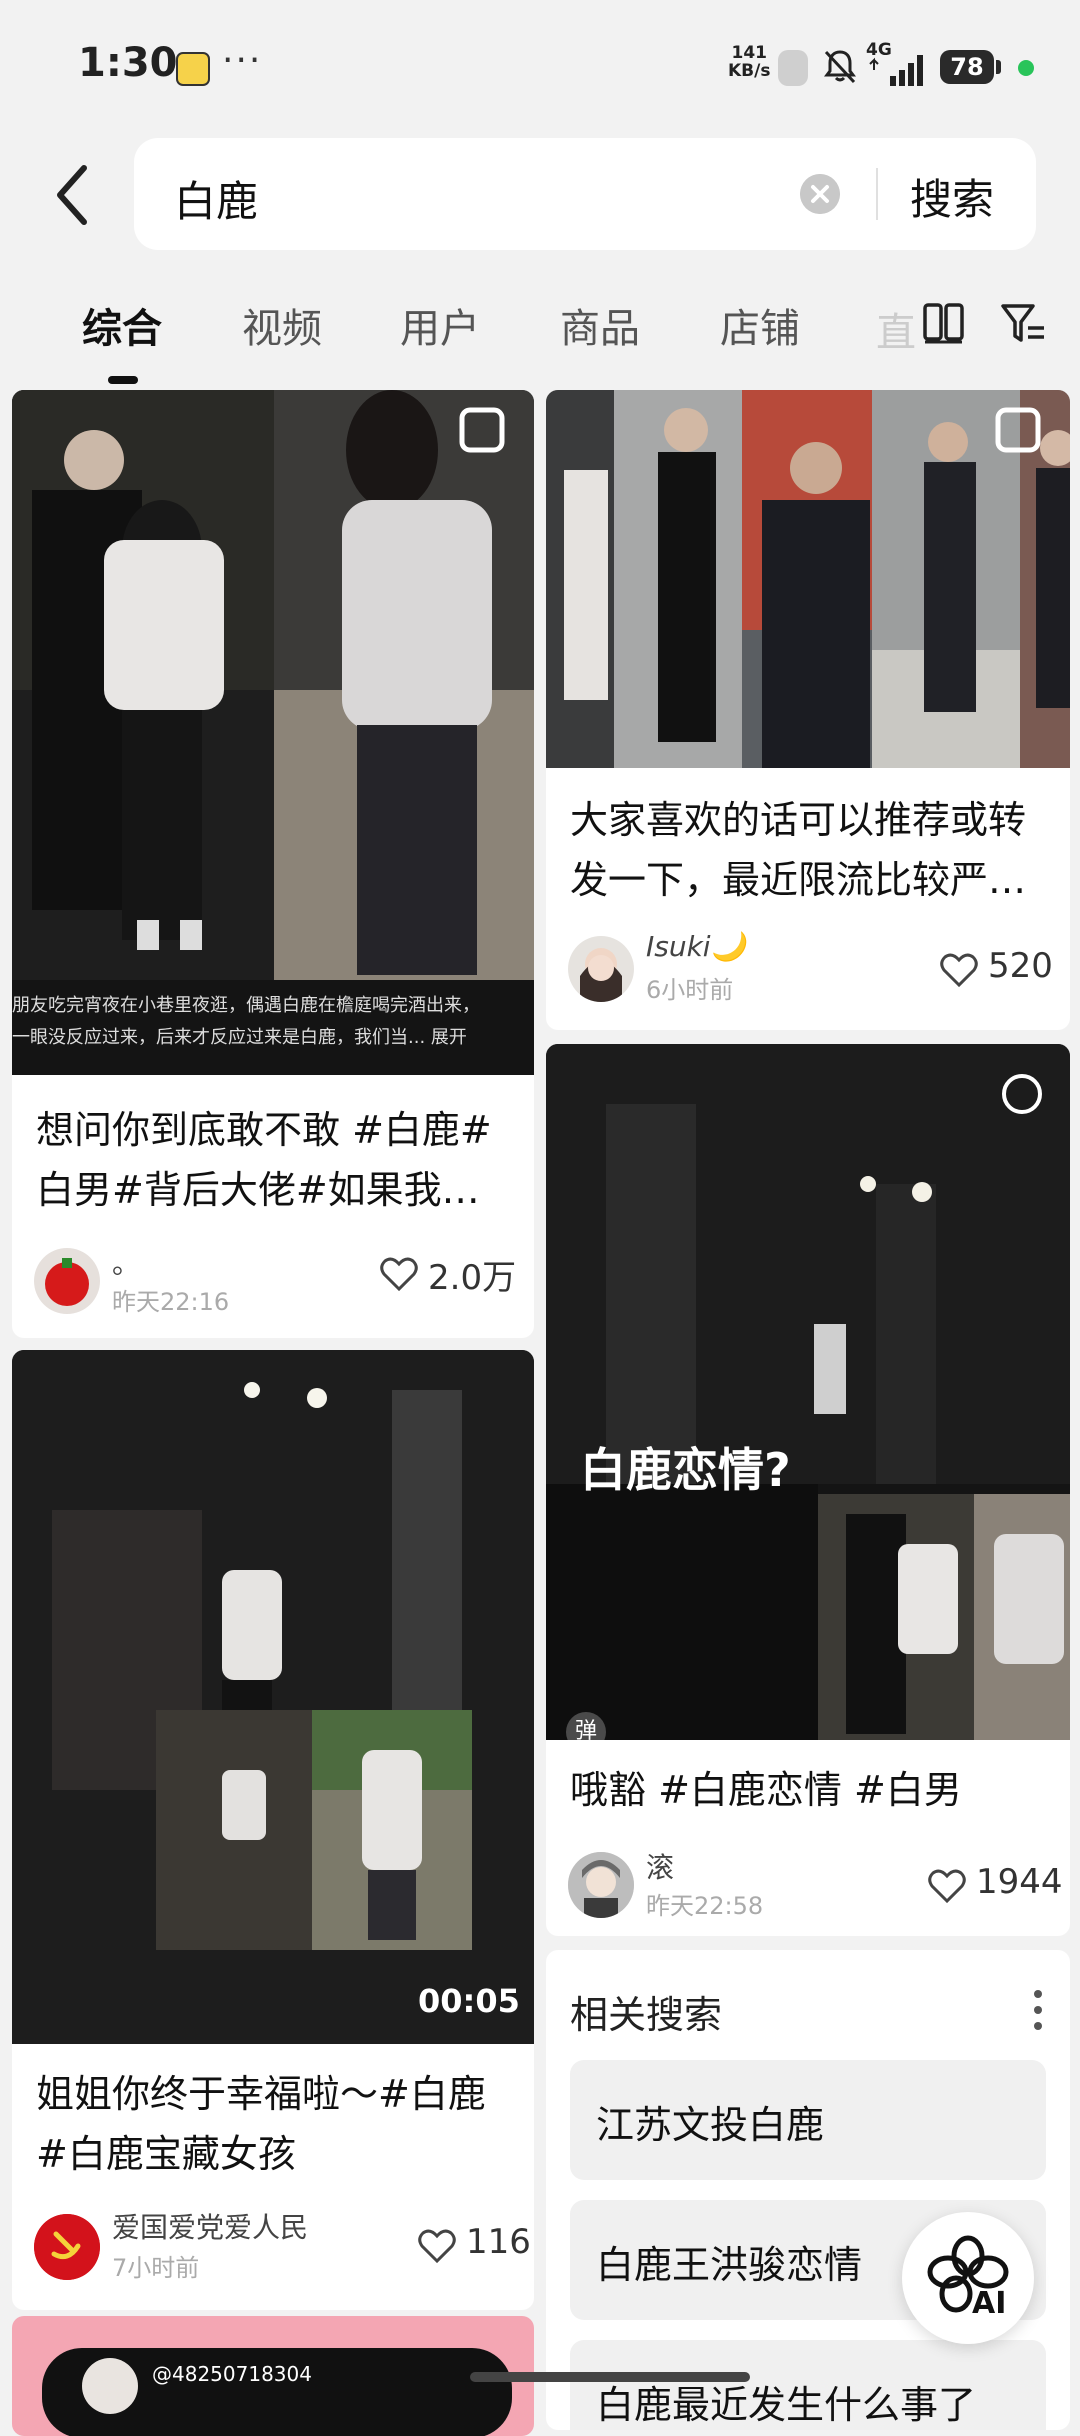 The image size is (1080, 2436). What do you see at coordinates (749, 71) in the screenshot?
I see `network-speed-unit: KB/s` at bounding box center [749, 71].